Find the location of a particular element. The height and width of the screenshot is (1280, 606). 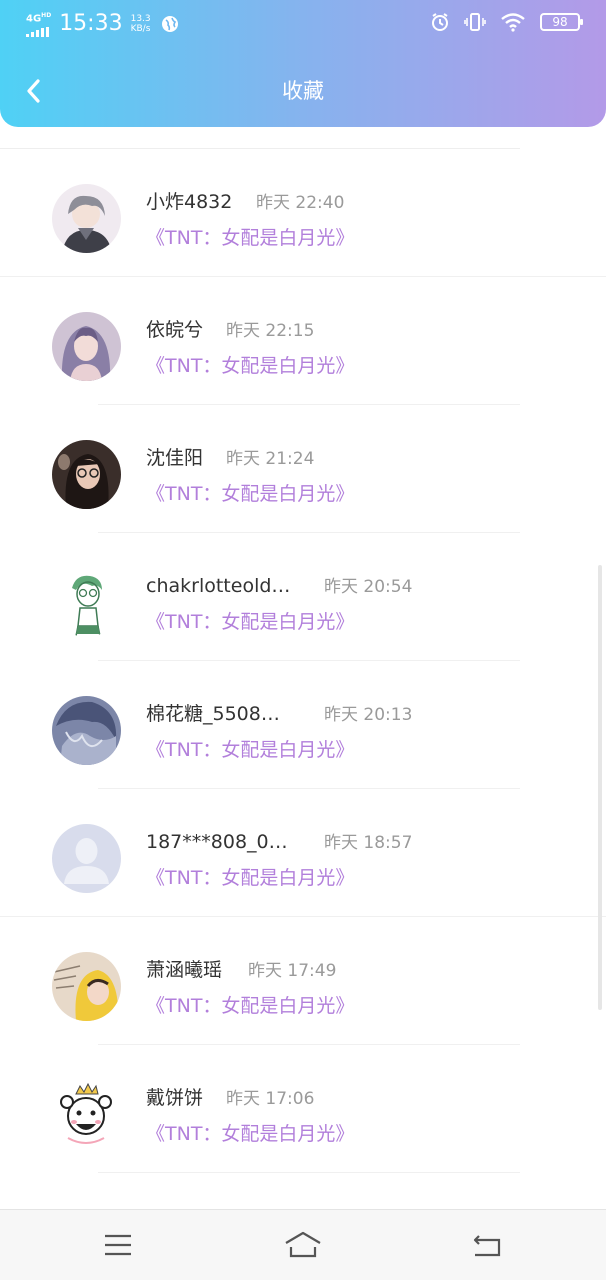

list-item: 戴饼饼 昨天 17:06 《TNT：女配是白月光》 is located at coordinates (303, 1109).